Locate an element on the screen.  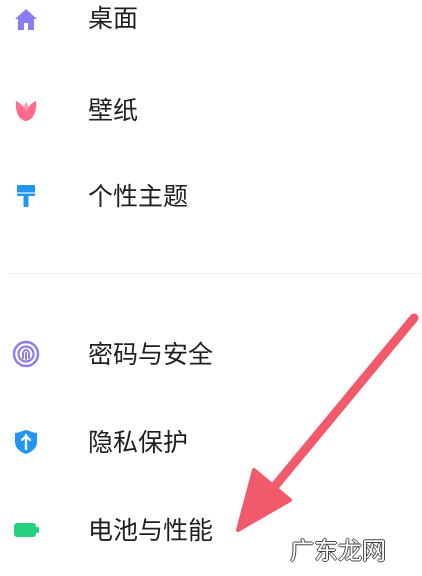
privacy-shield-icon is located at coordinates (26, 442).